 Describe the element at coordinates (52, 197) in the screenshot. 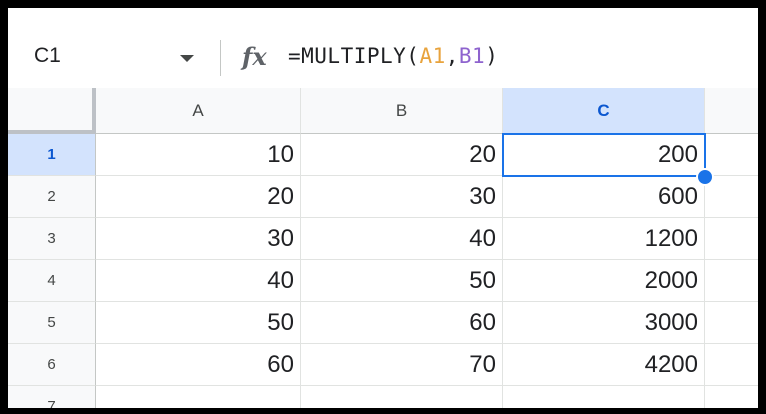

I see `row-header-2: 2` at that location.